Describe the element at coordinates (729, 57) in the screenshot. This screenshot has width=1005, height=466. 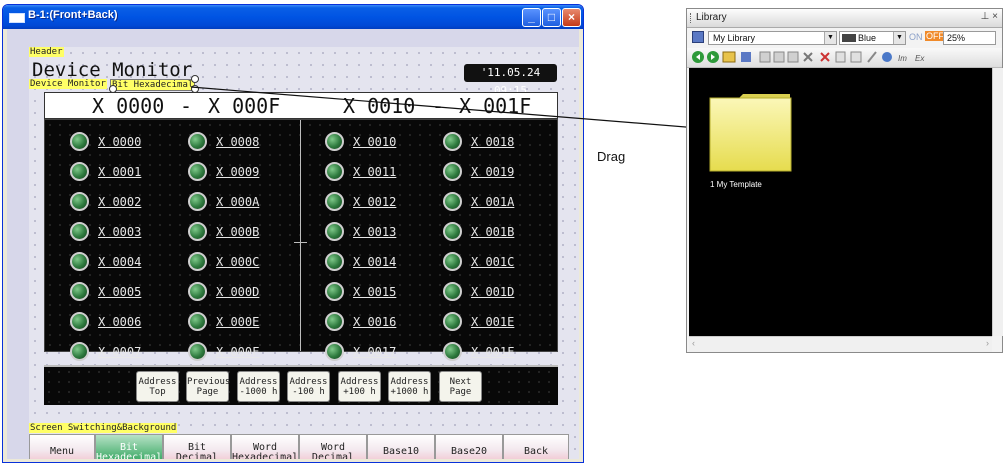
I see `folder-up-icon` at that location.